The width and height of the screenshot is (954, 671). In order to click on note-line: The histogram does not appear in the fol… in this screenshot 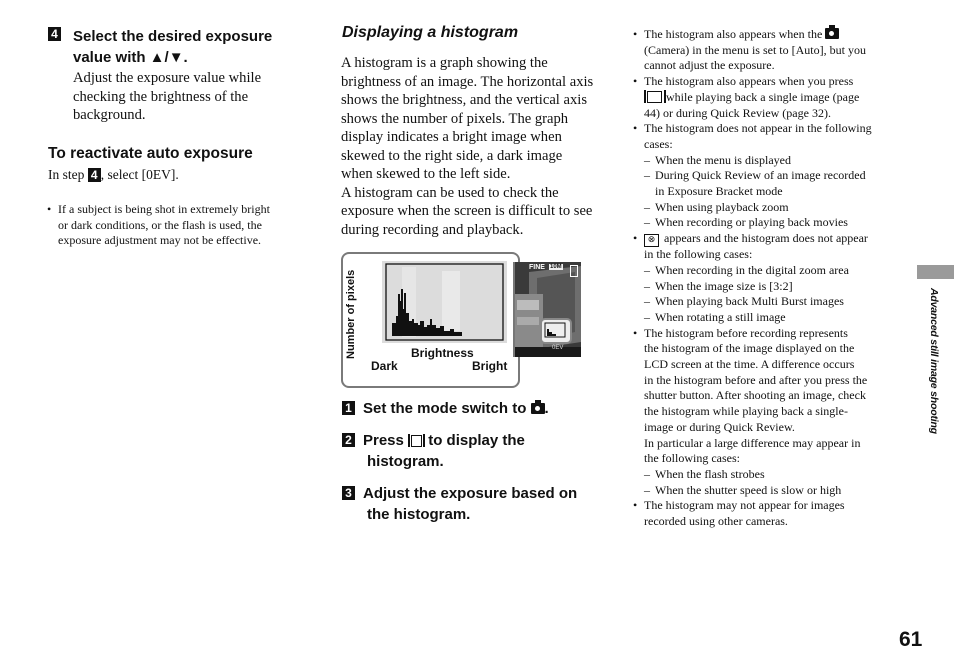, I will do `click(758, 128)`.